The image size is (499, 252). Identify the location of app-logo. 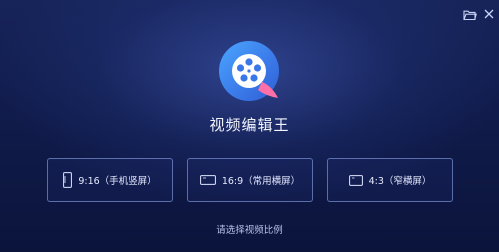
(249, 71).